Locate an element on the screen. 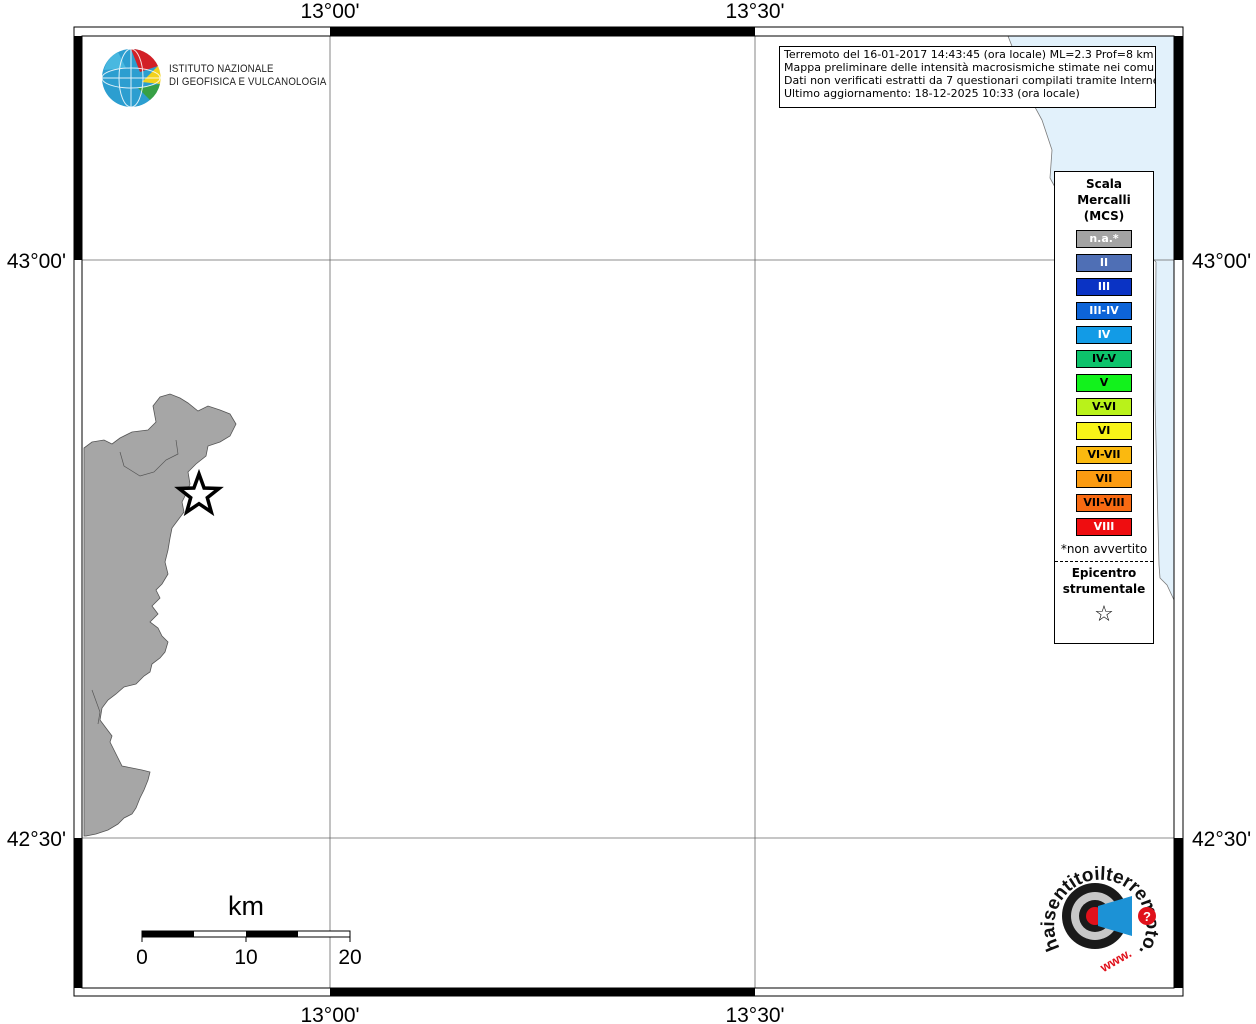 The width and height of the screenshot is (1256, 1024). legend-epicenter-line: Epicentro is located at coordinates (1104, 573).